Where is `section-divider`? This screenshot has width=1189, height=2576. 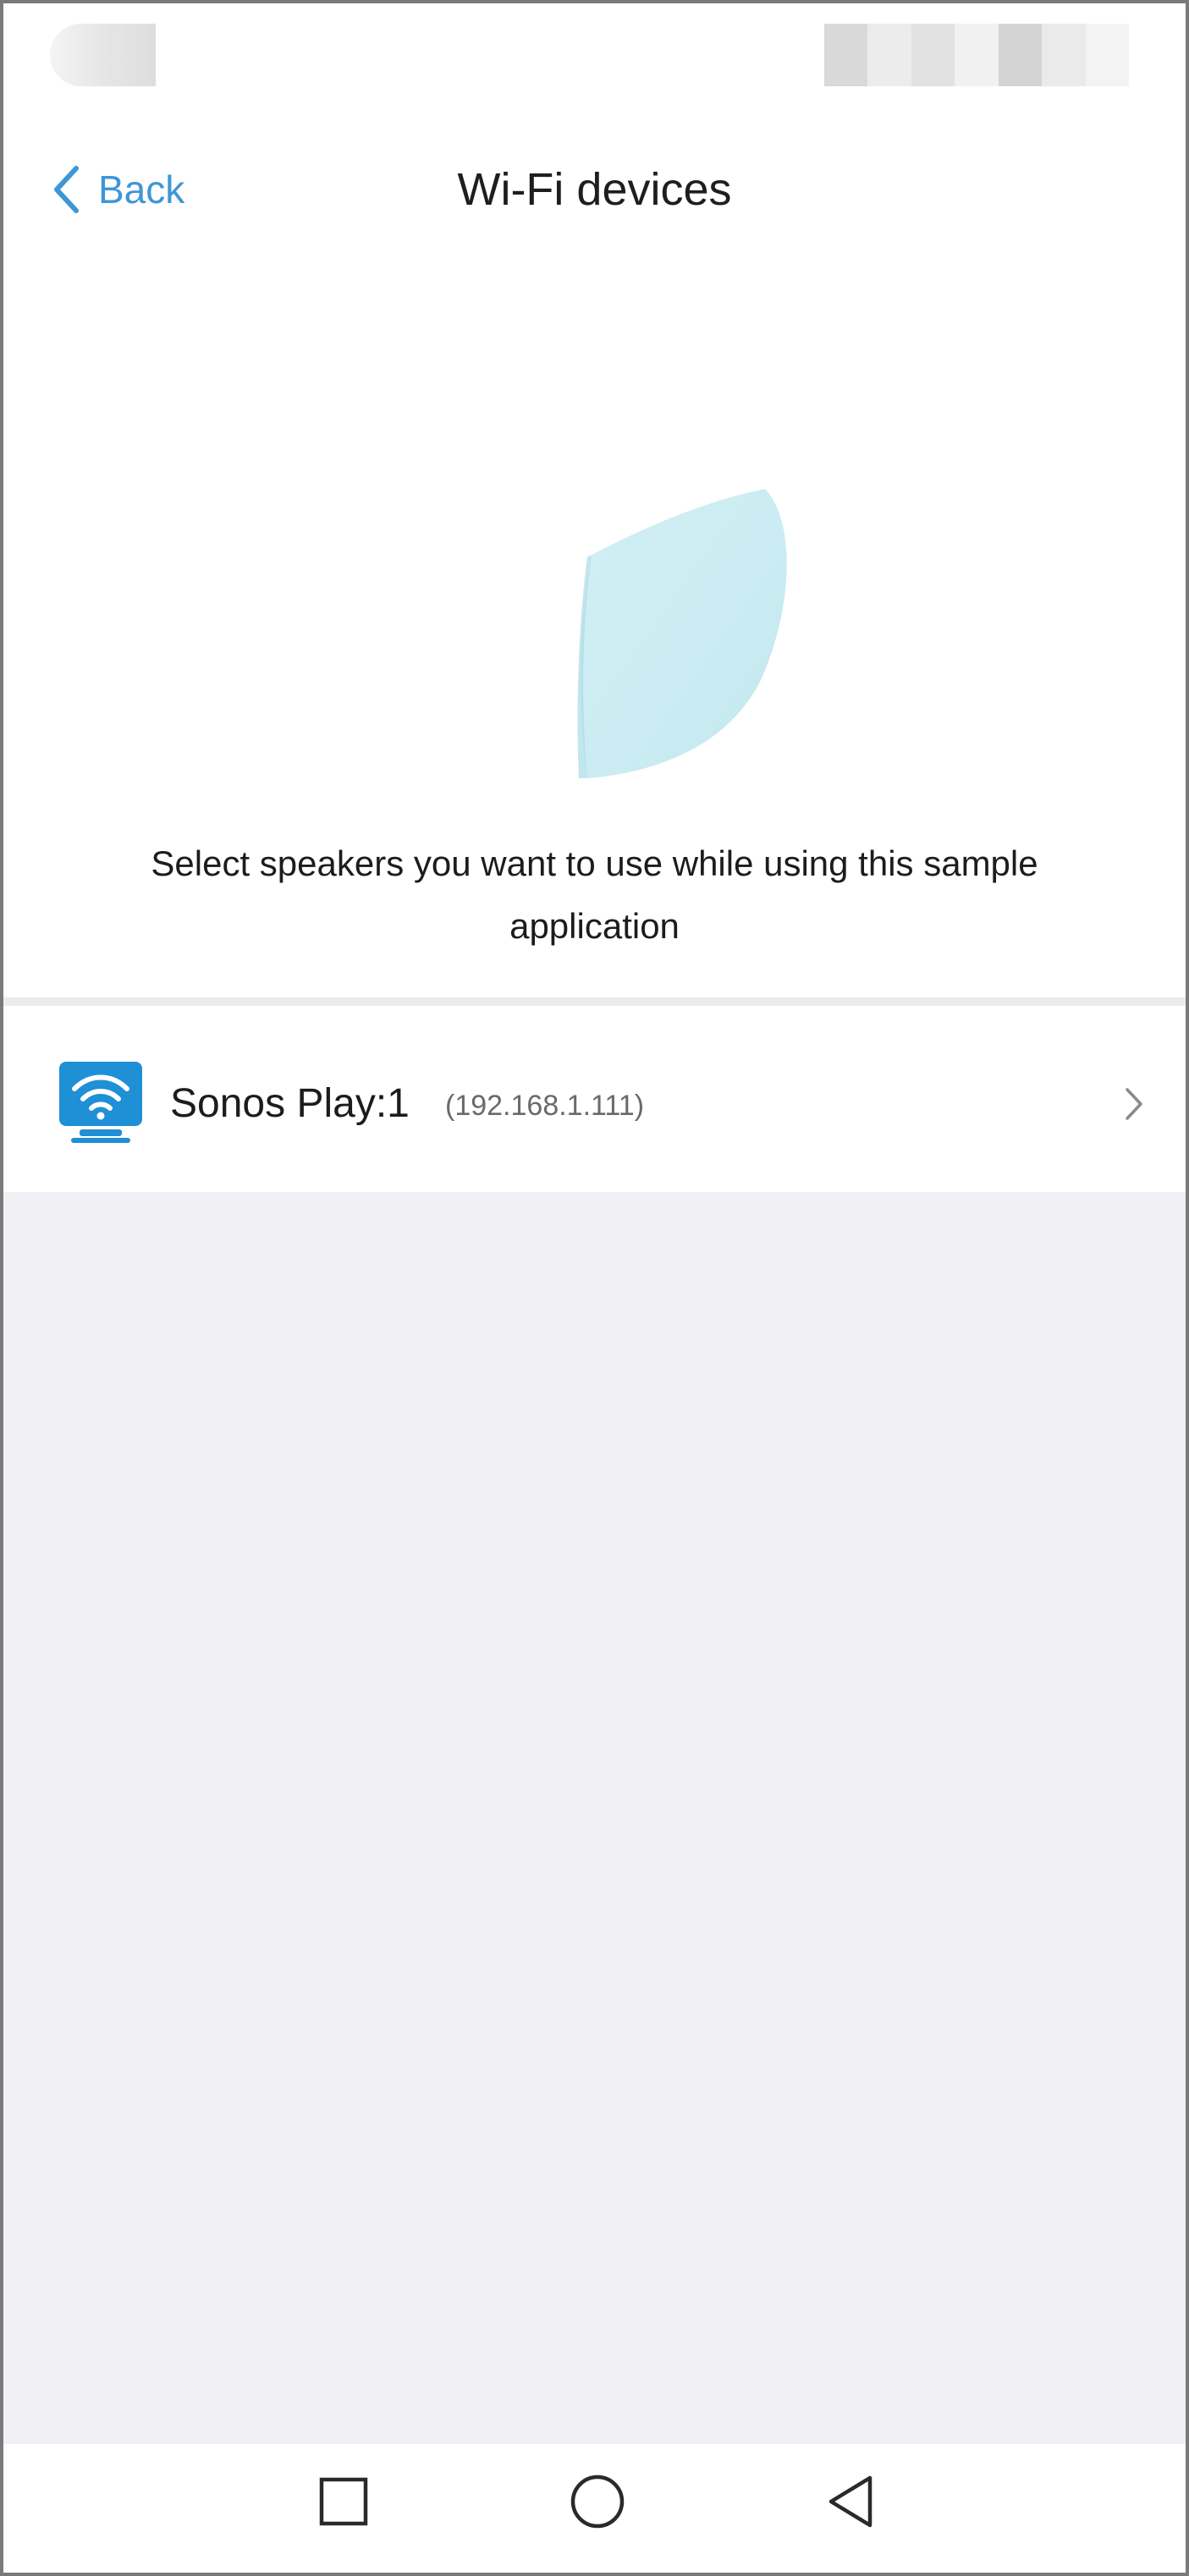
section-divider is located at coordinates (594, 1002).